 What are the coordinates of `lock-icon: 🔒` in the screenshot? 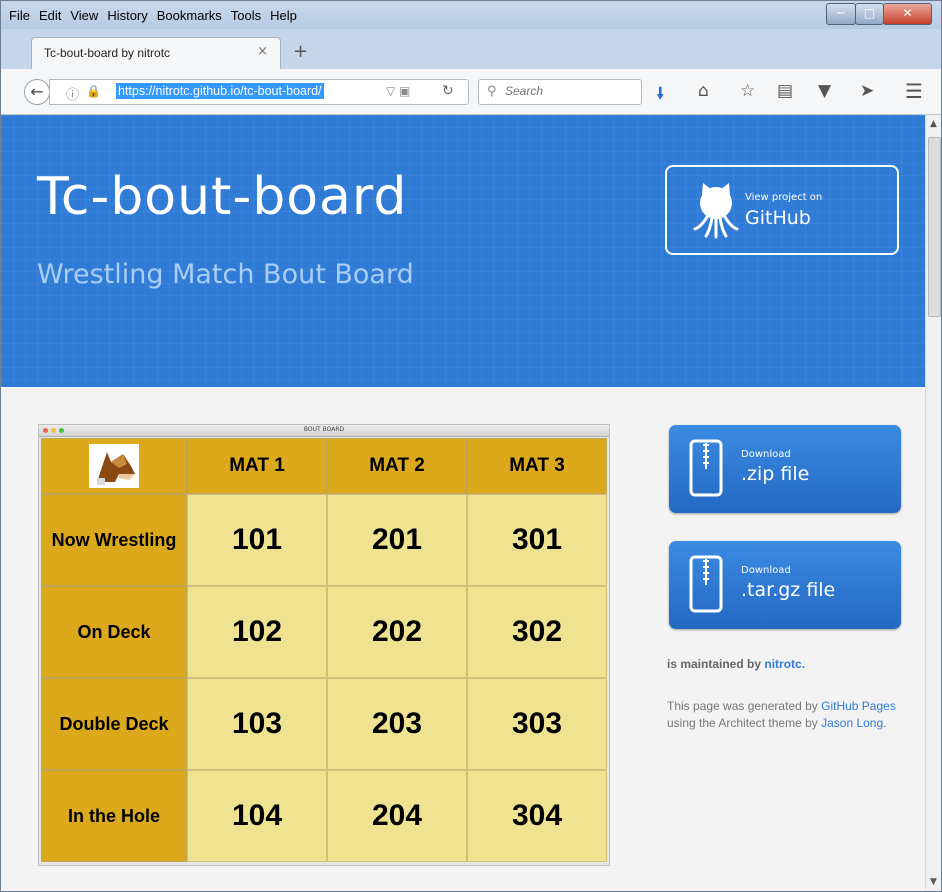 It's located at (93, 91).